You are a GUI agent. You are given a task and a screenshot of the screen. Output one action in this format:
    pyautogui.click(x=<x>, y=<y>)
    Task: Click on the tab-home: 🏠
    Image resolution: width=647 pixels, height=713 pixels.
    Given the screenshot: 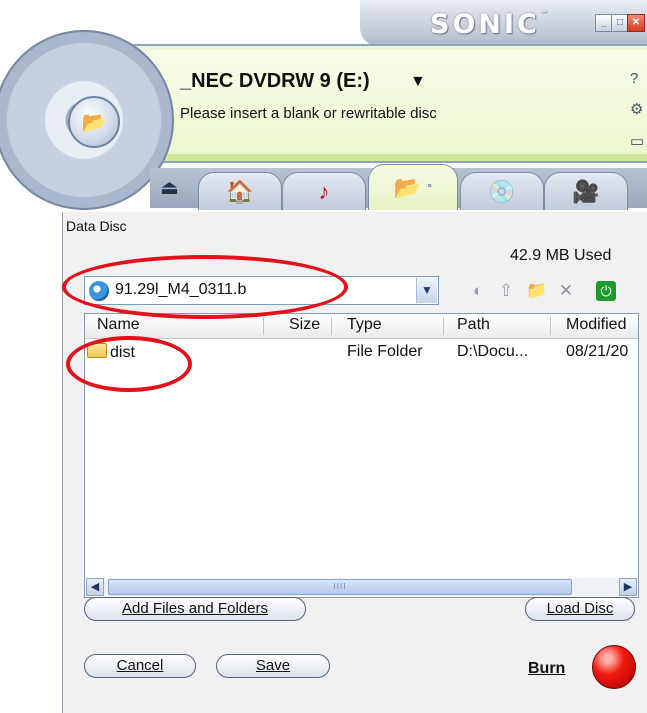 What is the action you would take?
    pyautogui.click(x=240, y=191)
    